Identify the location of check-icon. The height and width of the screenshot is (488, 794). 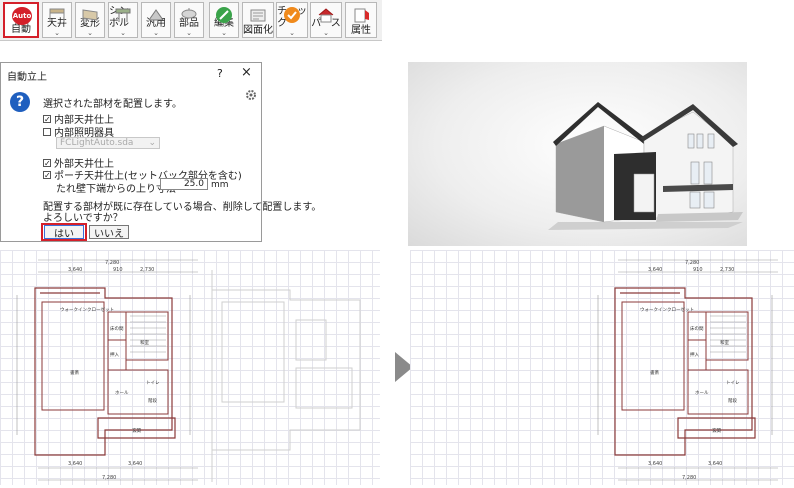
(292, 15).